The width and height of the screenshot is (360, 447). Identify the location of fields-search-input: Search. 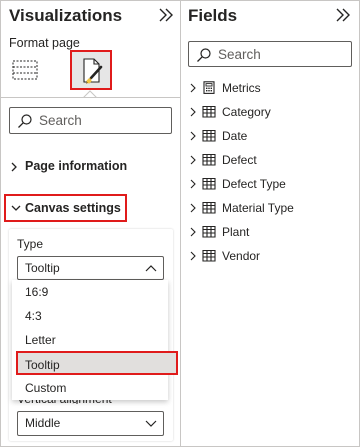
(270, 54).